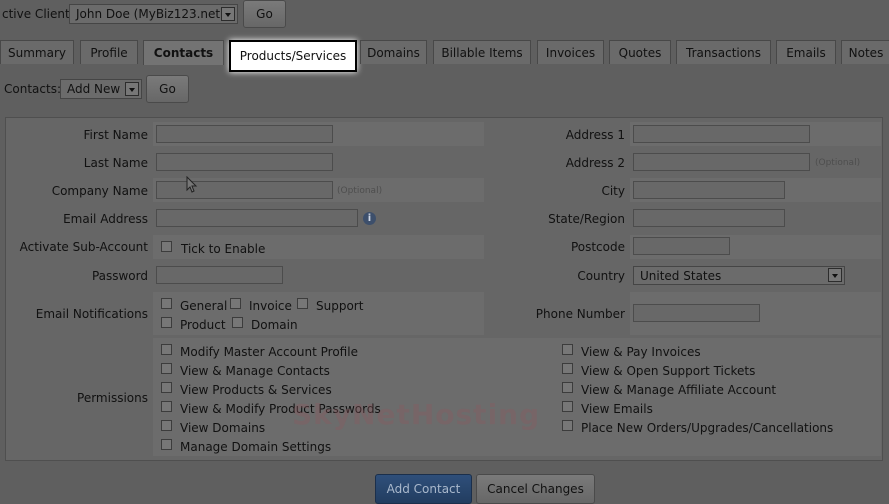  Describe the element at coordinates (166, 322) in the screenshot. I see `notif-product-checkbox` at that location.